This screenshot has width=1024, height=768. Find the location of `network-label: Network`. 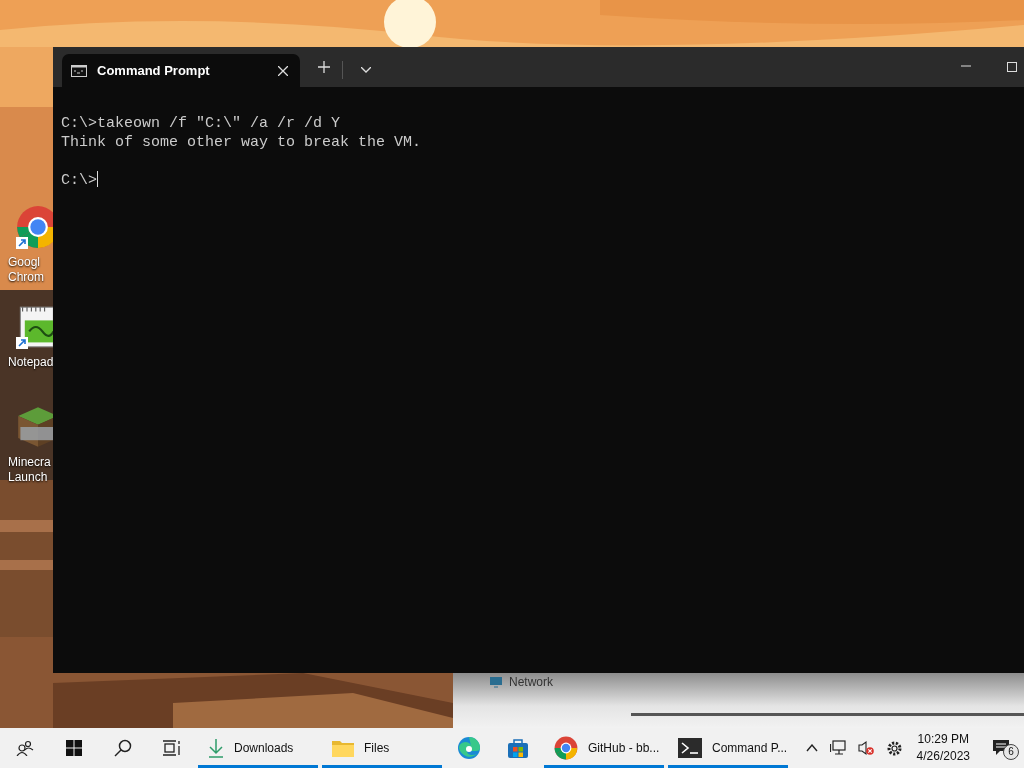

network-label: Network is located at coordinates (531, 682).